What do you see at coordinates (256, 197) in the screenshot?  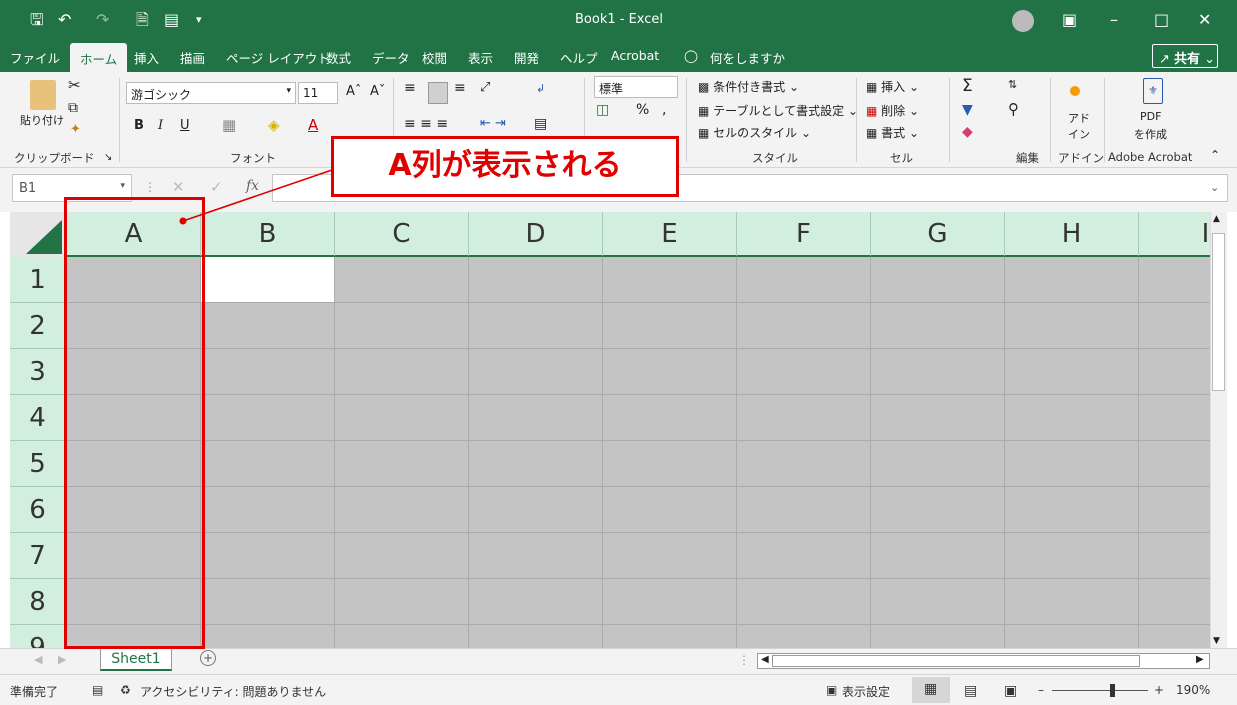 I see `callout-arrow` at bounding box center [256, 197].